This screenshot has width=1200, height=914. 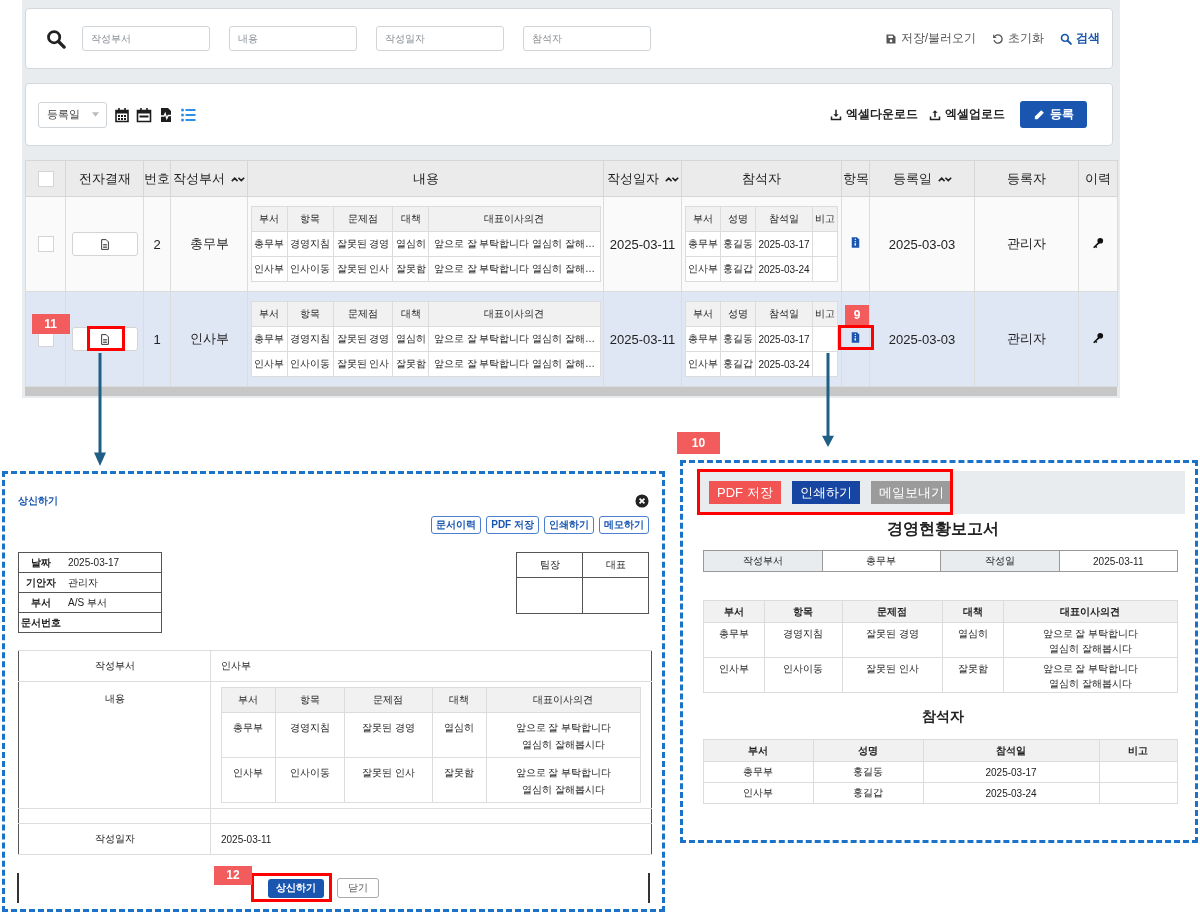 I want to click on pencil-icon, so click(x=1039, y=114).